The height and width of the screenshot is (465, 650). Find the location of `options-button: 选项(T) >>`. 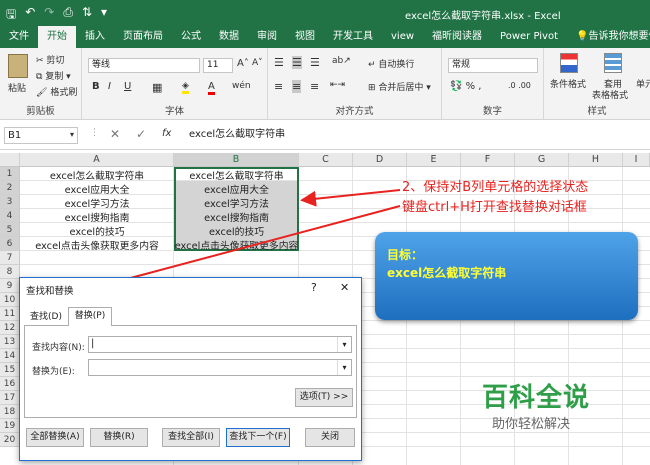

options-button: 选项(T) >> is located at coordinates (324, 397).